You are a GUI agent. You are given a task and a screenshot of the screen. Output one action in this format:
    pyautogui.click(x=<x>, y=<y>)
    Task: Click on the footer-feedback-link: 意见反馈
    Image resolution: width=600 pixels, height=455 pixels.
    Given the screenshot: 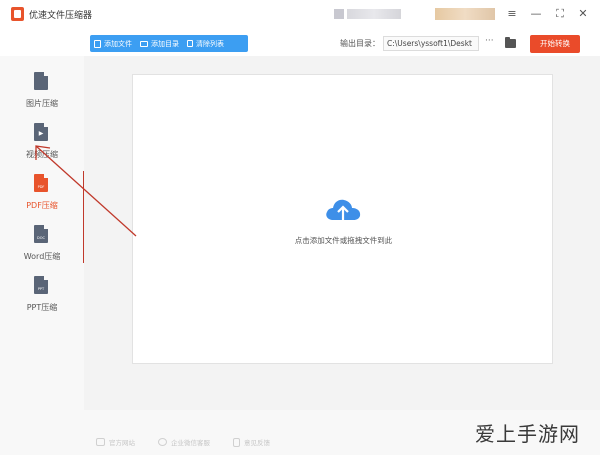 What is the action you would take?
    pyautogui.click(x=251, y=442)
    